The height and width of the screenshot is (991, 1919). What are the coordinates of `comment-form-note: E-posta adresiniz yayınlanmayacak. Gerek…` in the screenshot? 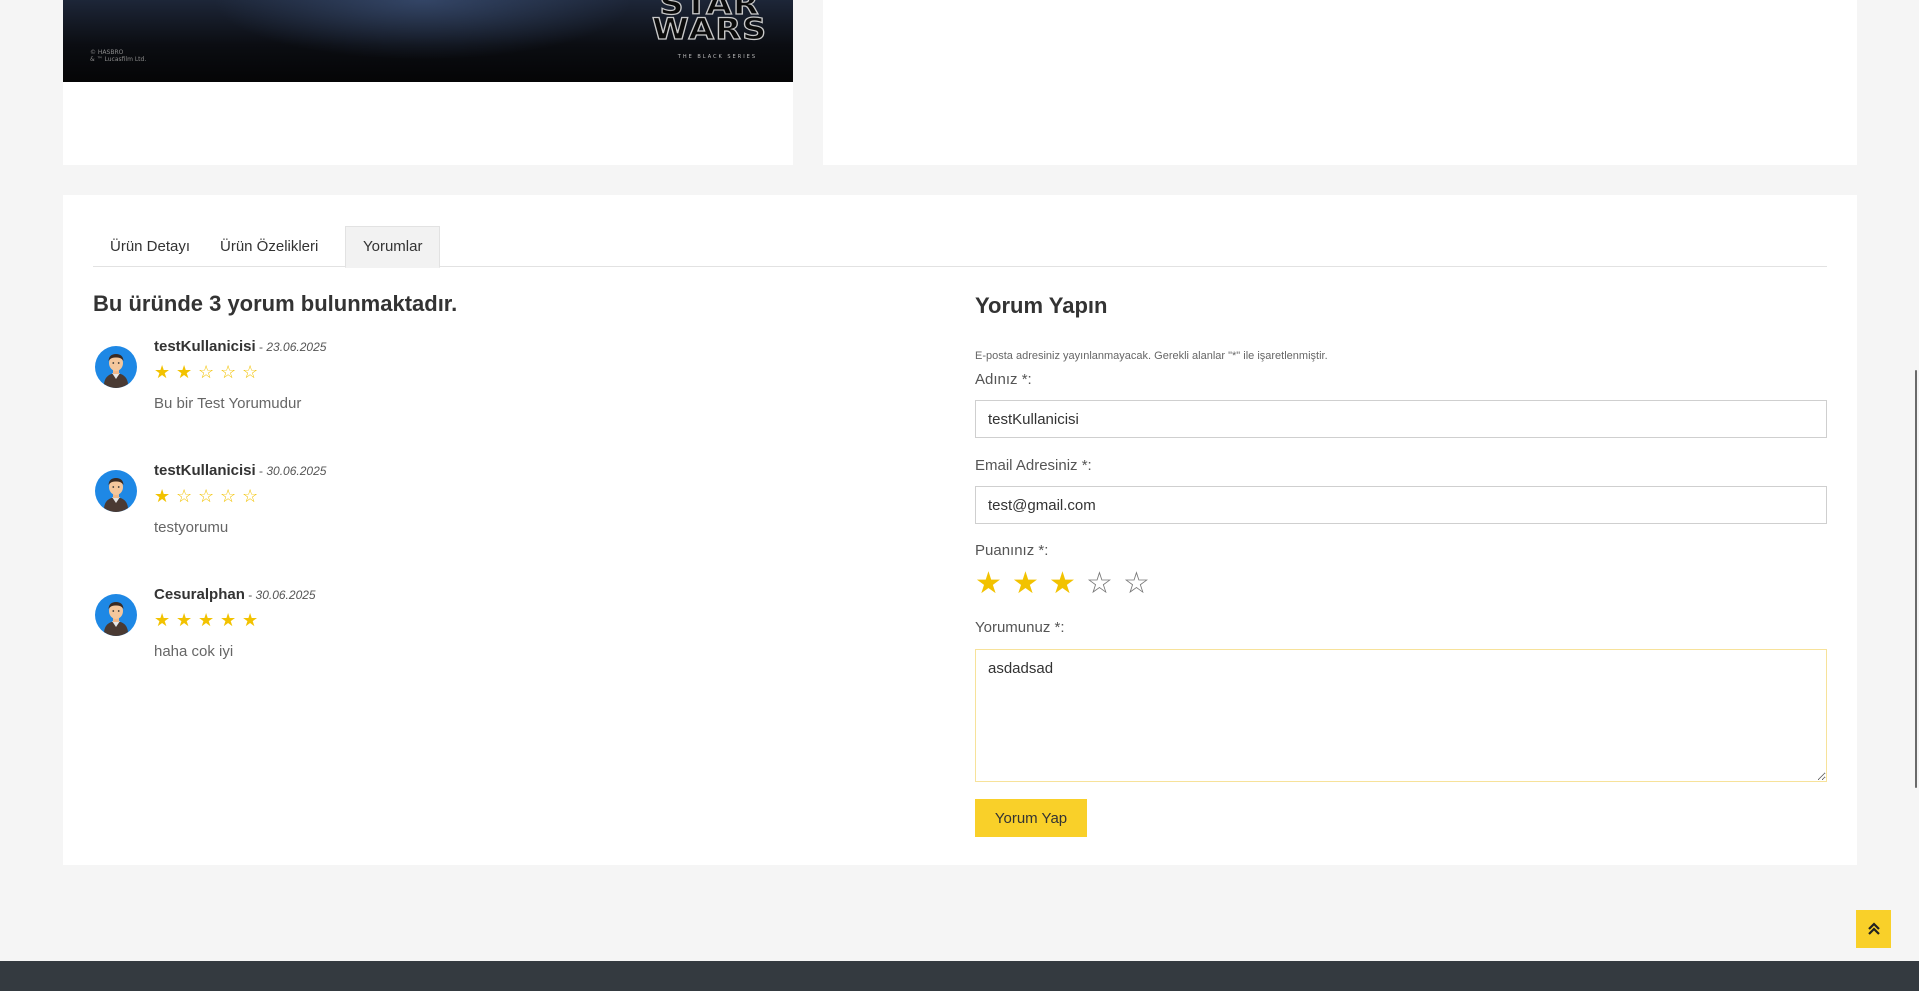 It's located at (1151, 356).